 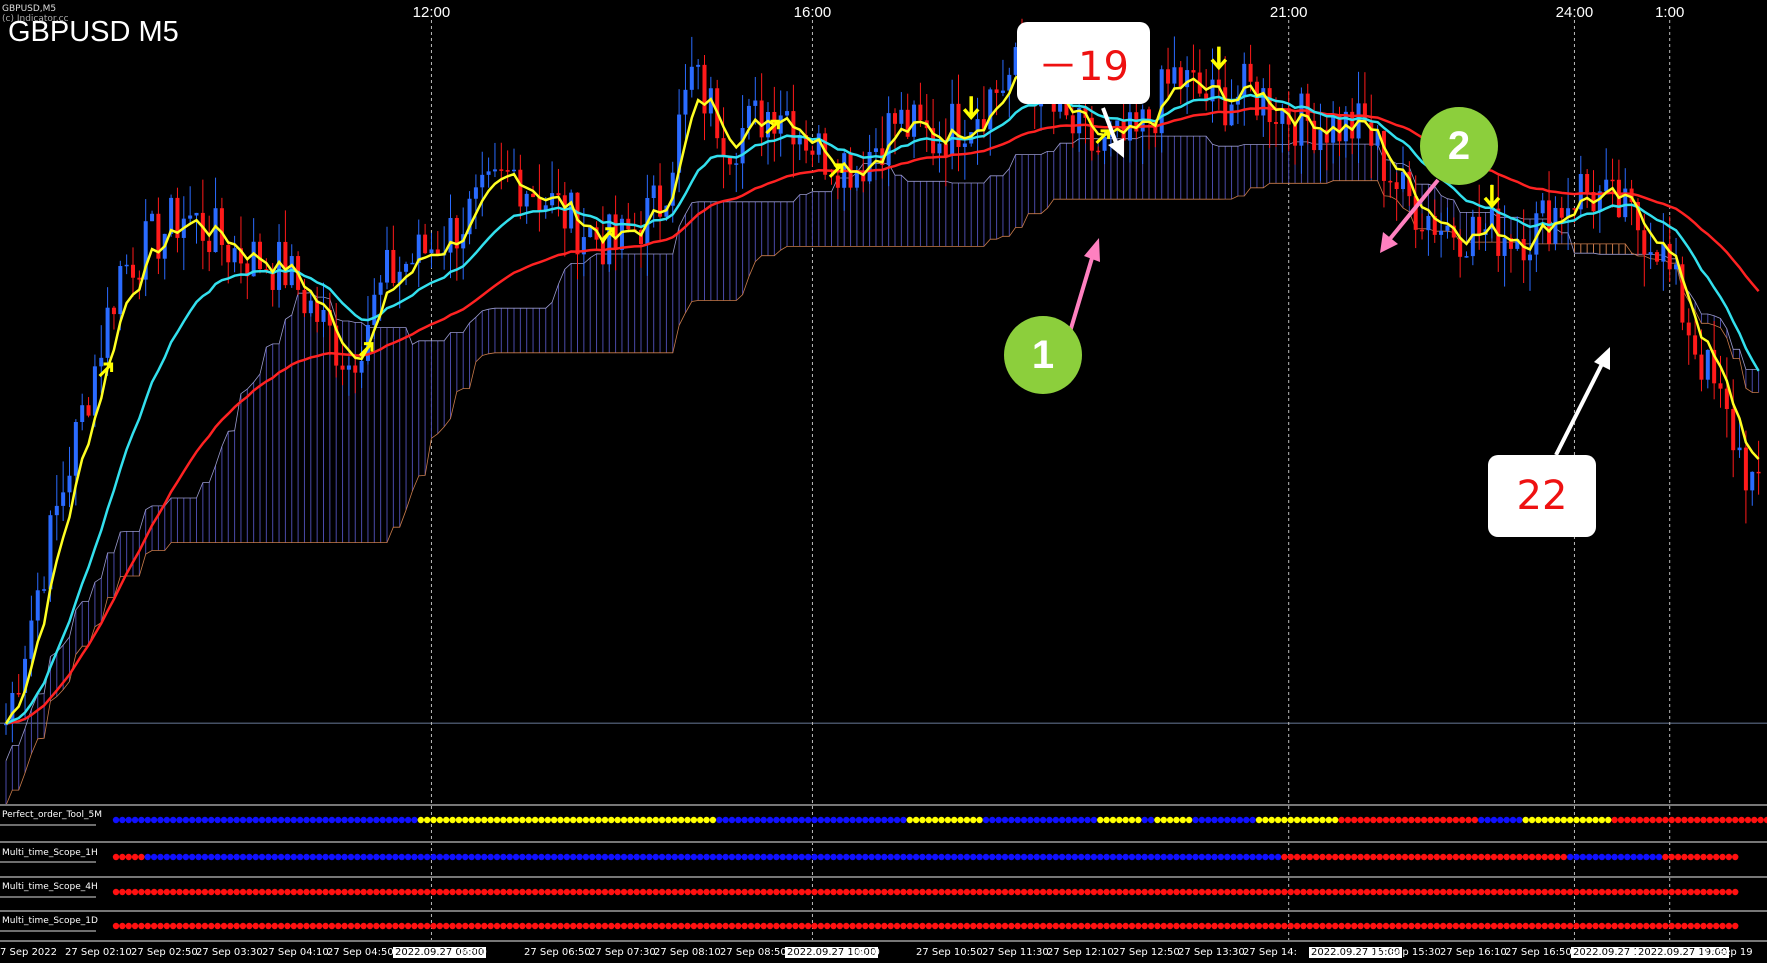 What do you see at coordinates (687, 952) in the screenshot?
I see `time-axis-label: 27 Sep 08:10` at bounding box center [687, 952].